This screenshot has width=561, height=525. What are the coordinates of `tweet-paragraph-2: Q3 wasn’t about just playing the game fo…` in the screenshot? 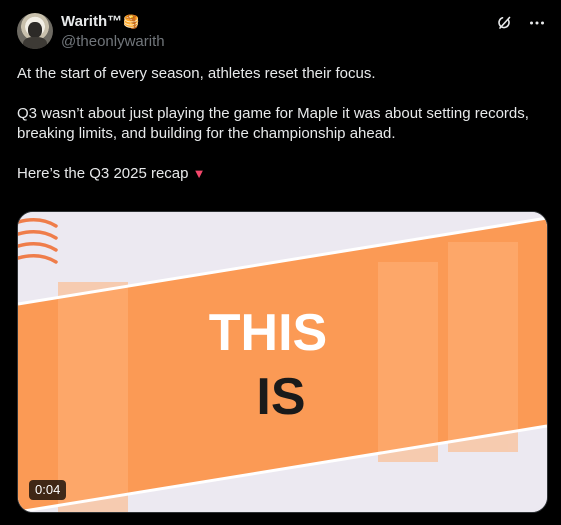 It's located at (273, 123).